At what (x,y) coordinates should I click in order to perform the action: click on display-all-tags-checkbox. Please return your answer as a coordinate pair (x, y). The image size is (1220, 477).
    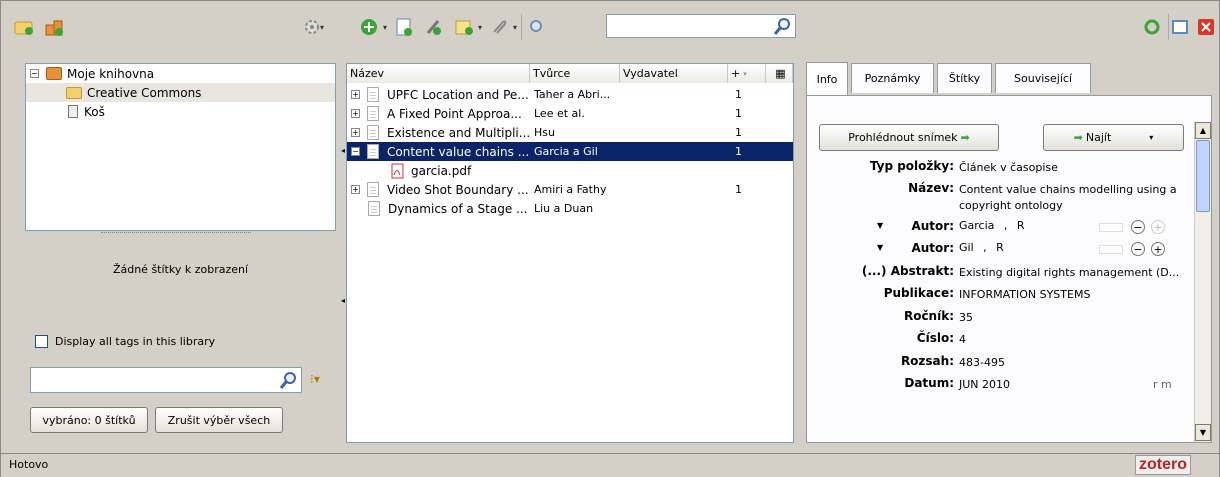
    Looking at the image, I should click on (41, 341).